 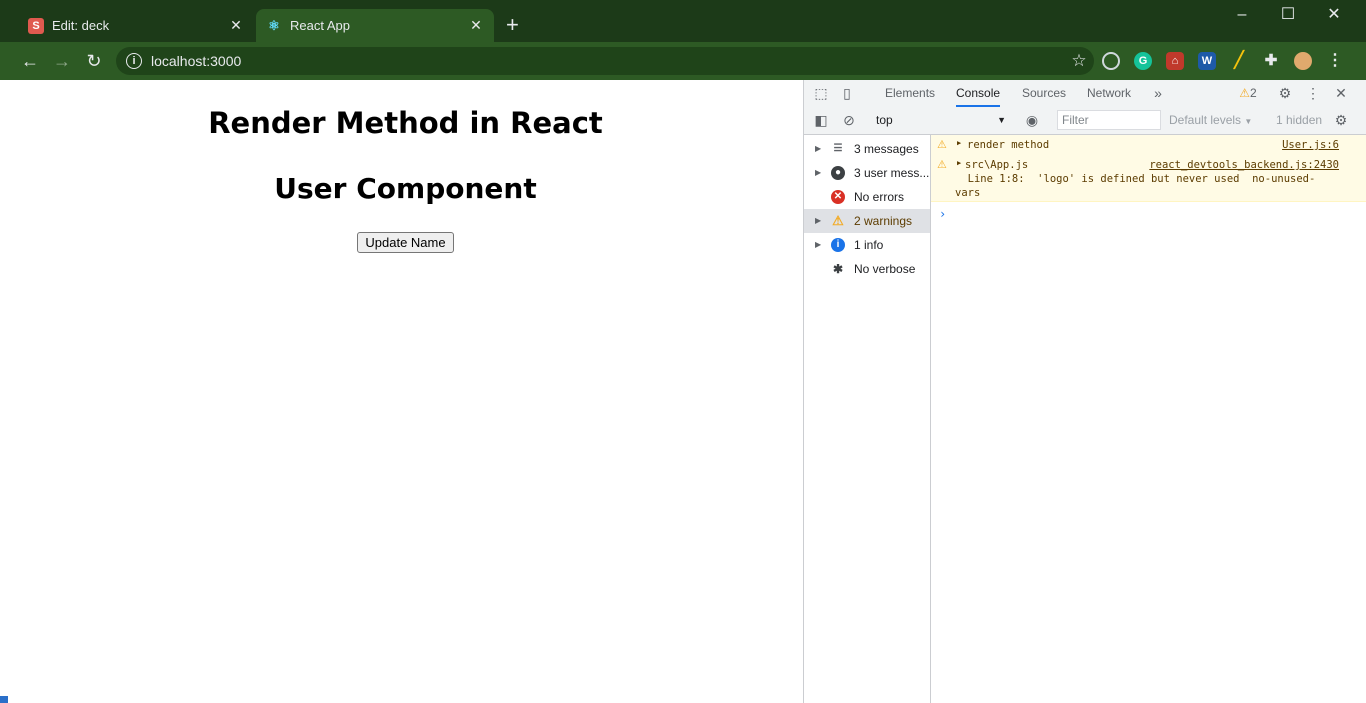 What do you see at coordinates (196, 61) in the screenshot?
I see `url-text: localhost:3000` at bounding box center [196, 61].